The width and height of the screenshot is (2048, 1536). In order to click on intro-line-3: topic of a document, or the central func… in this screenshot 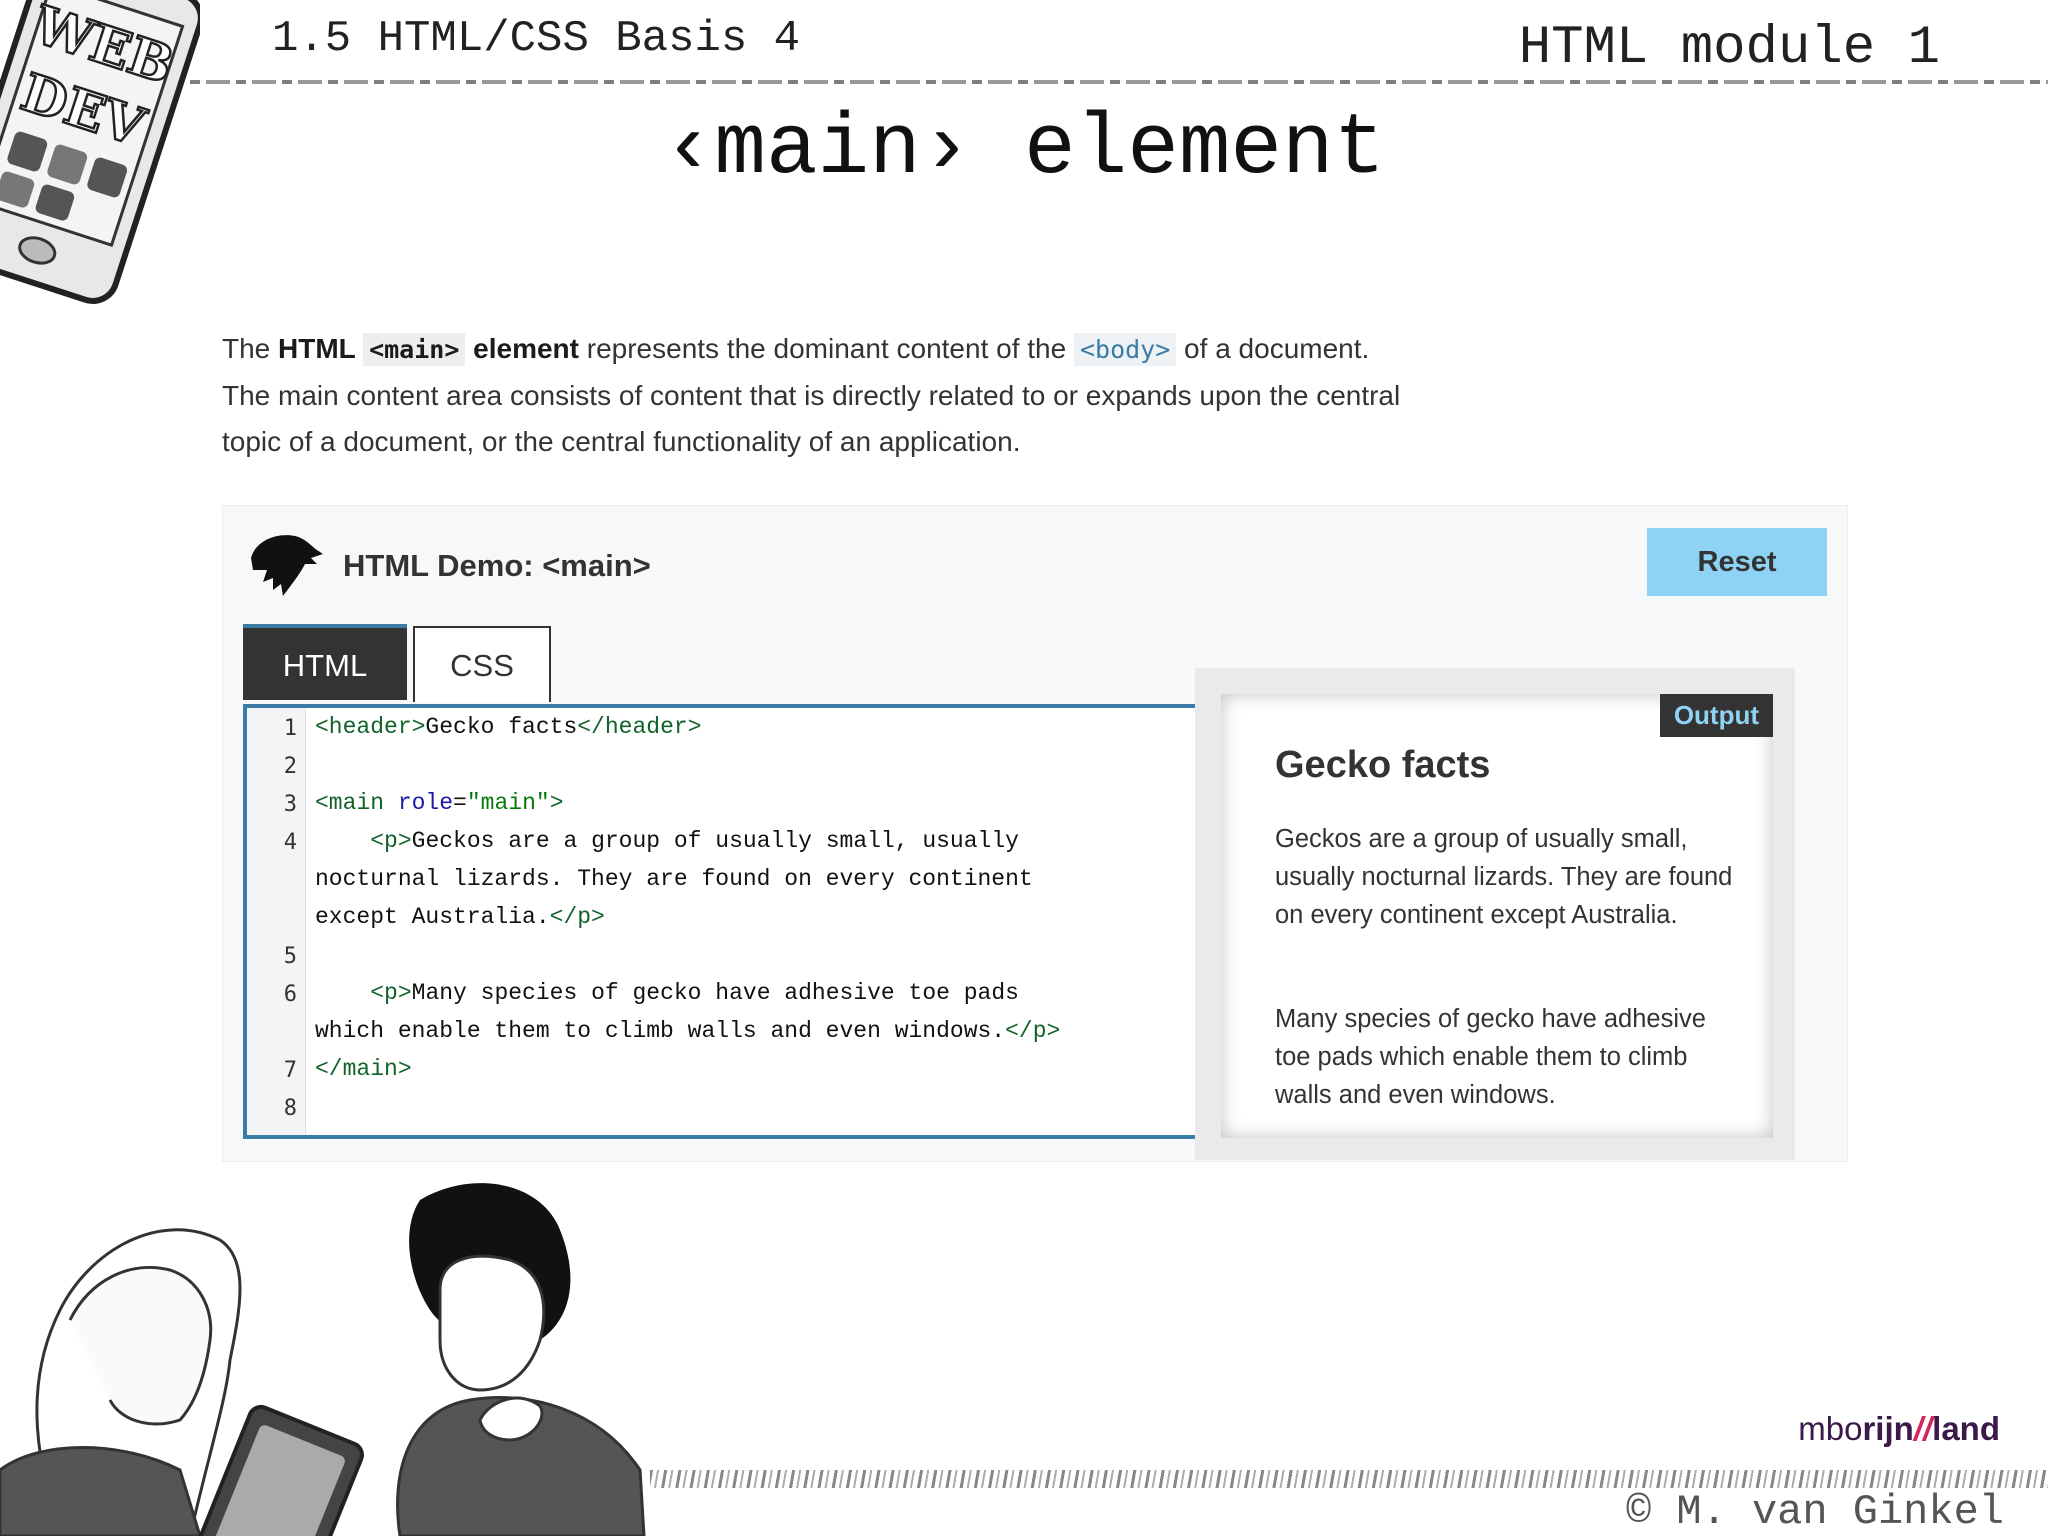, I will do `click(621, 441)`.